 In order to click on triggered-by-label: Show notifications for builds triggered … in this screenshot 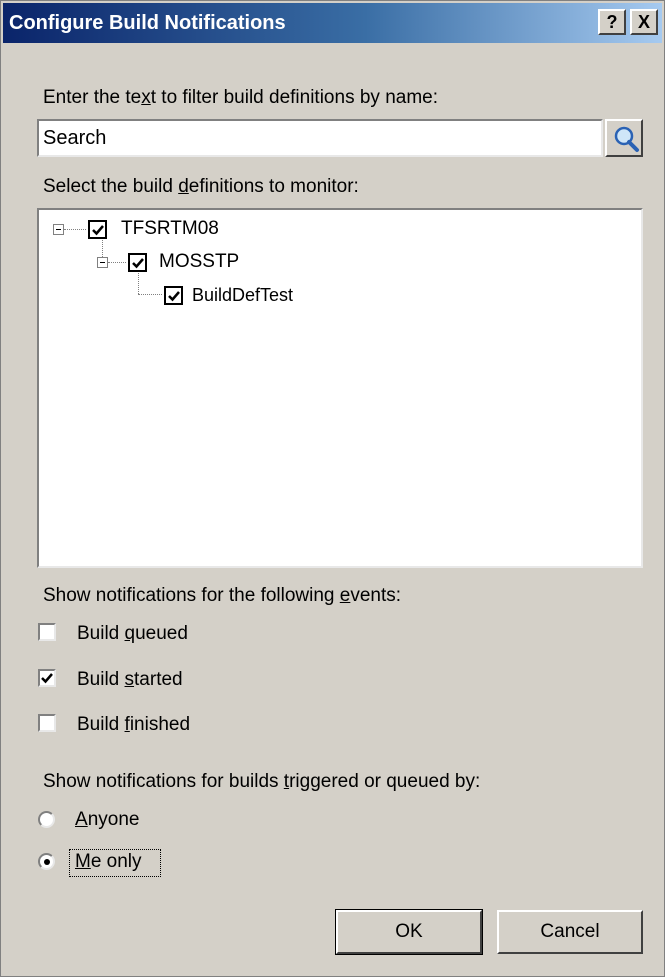, I will do `click(261, 782)`.